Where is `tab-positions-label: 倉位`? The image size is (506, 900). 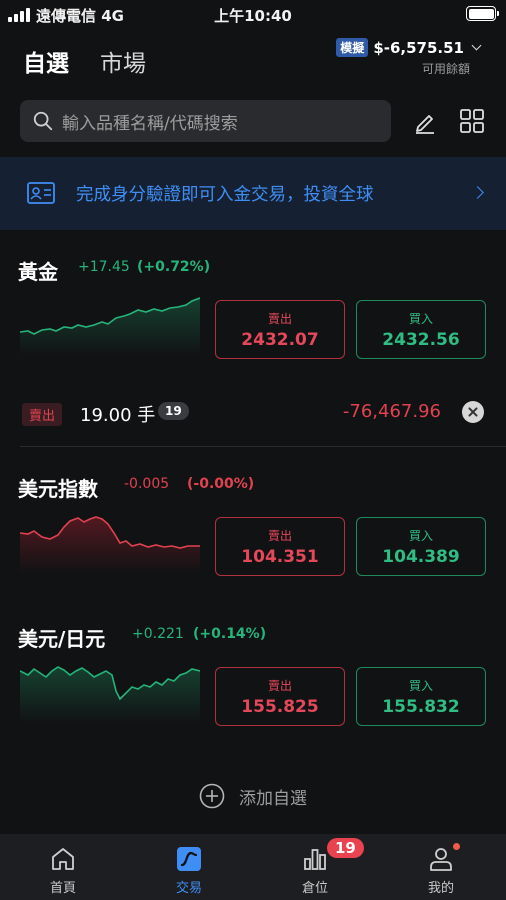 tab-positions-label: 倉位 is located at coordinates (314, 888).